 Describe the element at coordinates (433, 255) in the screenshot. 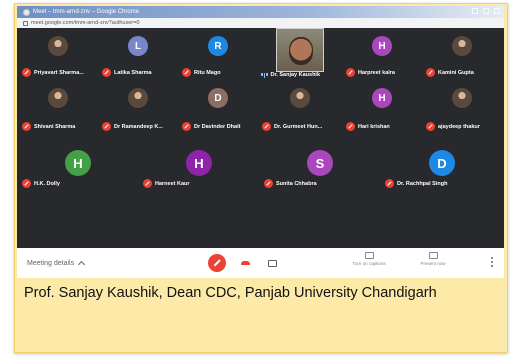

I see `present-icon` at that location.